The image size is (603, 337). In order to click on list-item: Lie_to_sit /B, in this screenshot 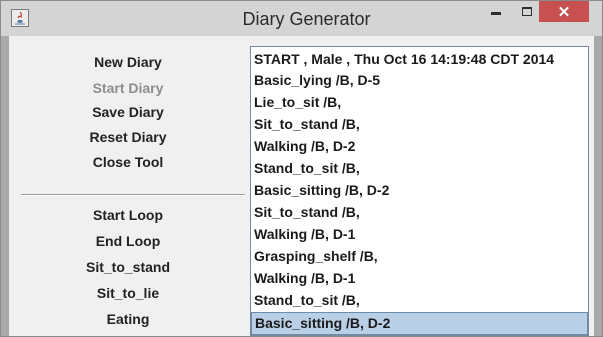, I will do `click(419, 102)`.